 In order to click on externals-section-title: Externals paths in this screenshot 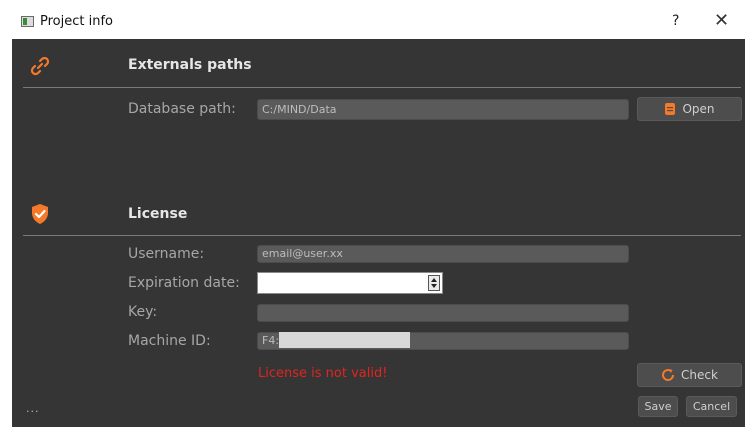, I will do `click(190, 65)`.